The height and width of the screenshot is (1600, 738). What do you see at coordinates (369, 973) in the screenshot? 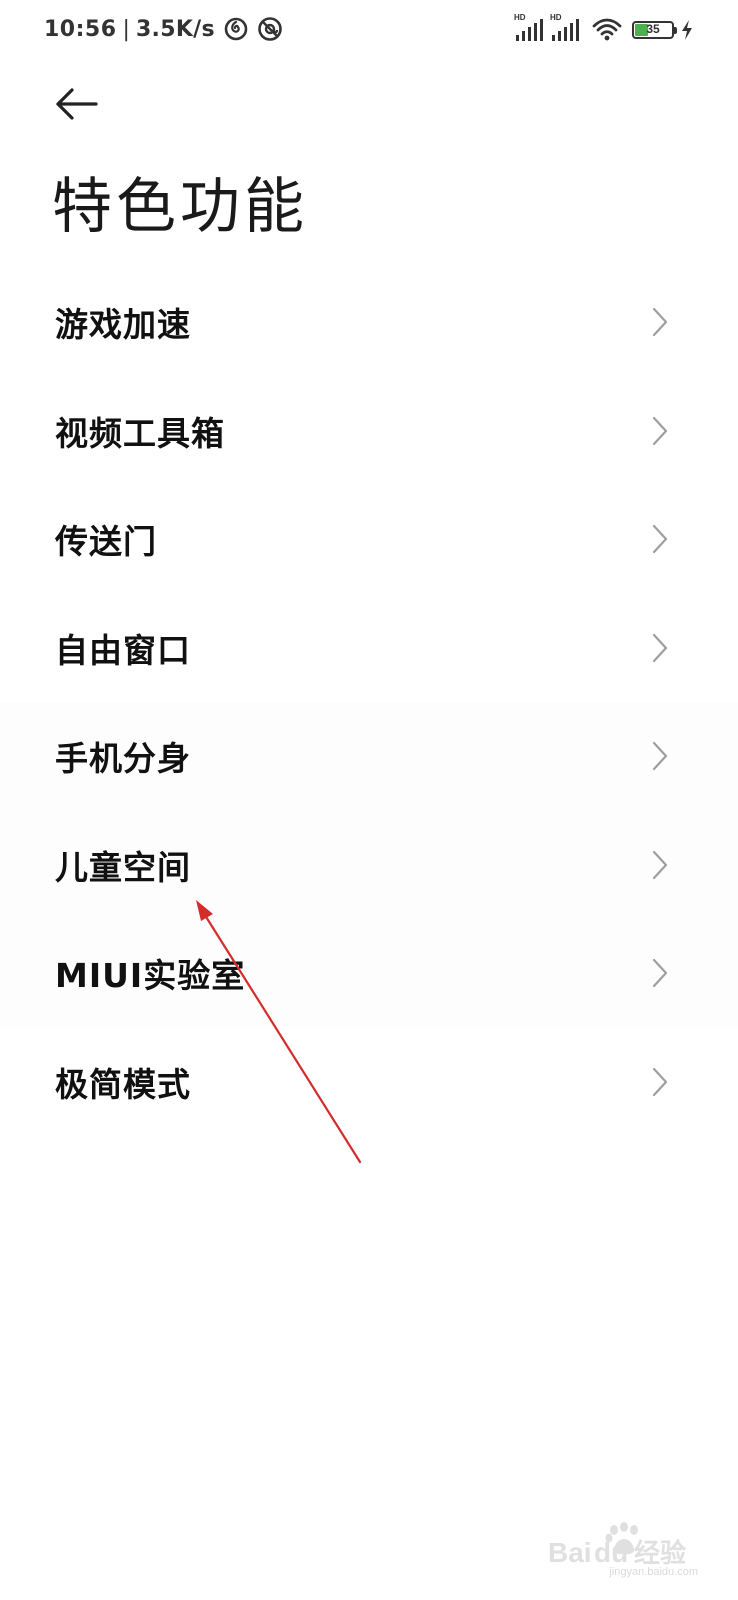
I see `menu-item-miui-lab: MIUI实验室` at bounding box center [369, 973].